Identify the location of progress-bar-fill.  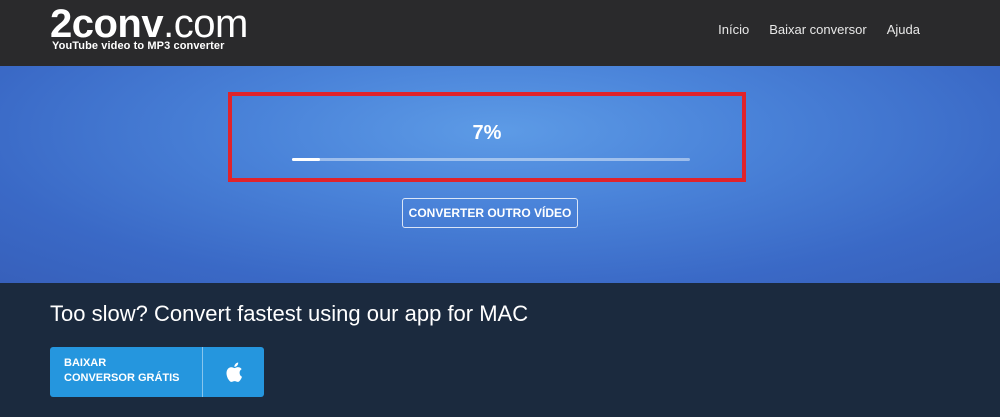
(306, 159).